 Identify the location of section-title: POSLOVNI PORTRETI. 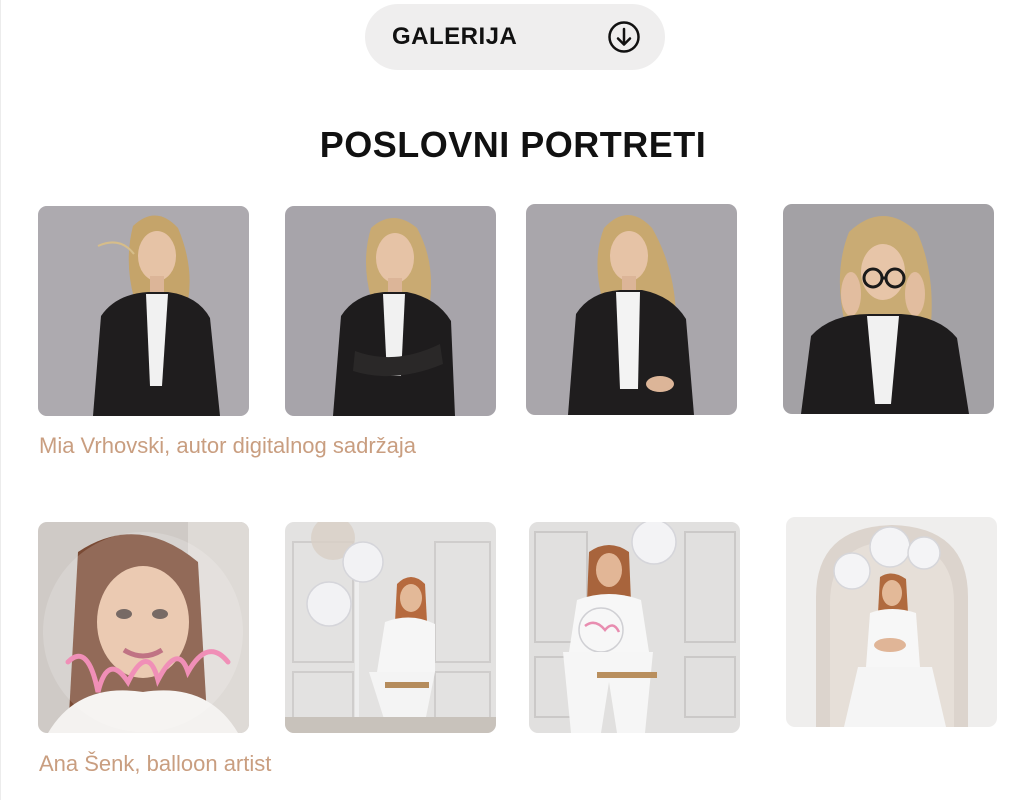
(513, 144).